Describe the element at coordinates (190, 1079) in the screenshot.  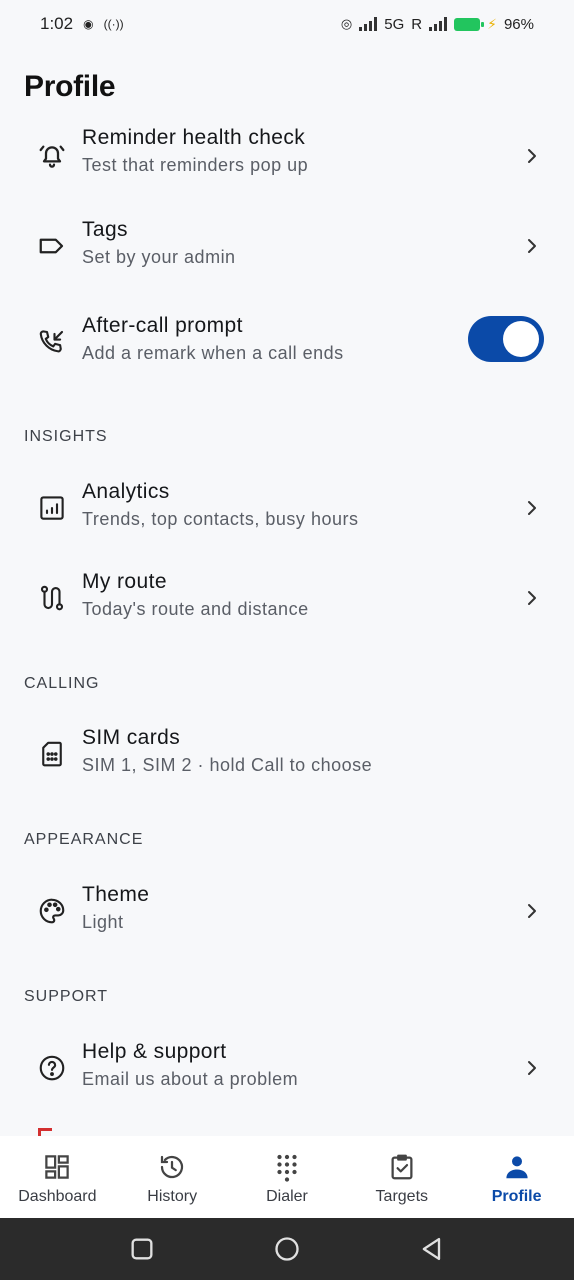
I see `row-subtitle: Email us about a problem` at that location.